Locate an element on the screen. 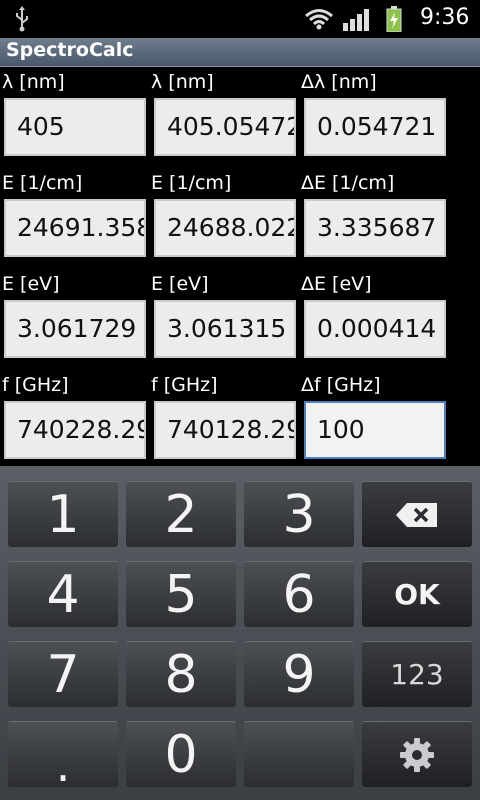 This screenshot has height=800, width=480. key-9-label: 9 is located at coordinates (299, 674).